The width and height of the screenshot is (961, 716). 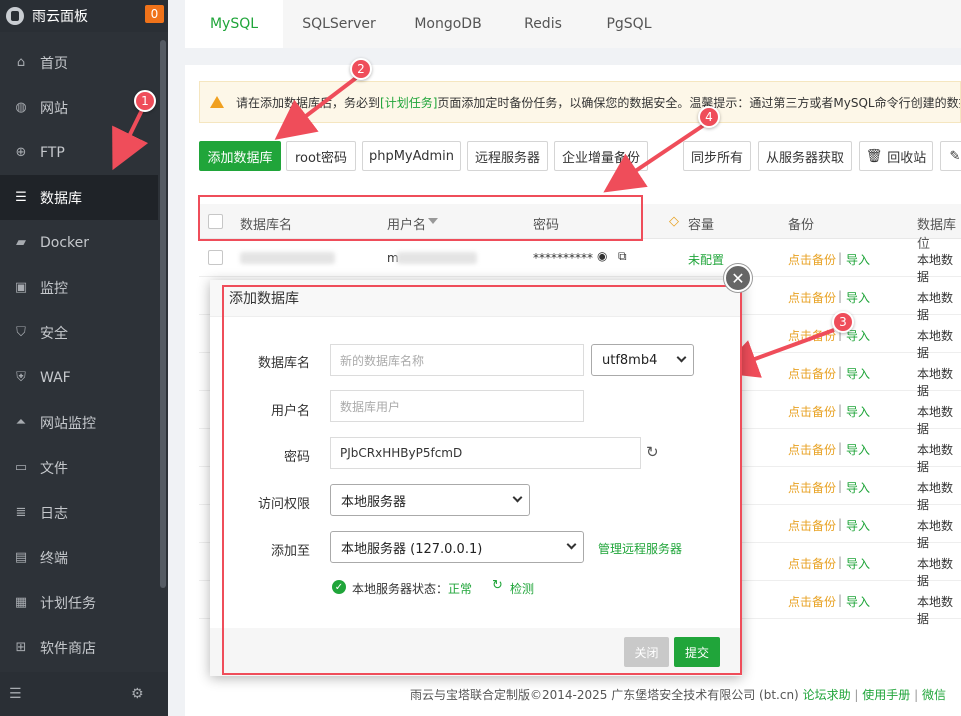 What do you see at coordinates (21, 422) in the screenshot?
I see `chart-icon: ⏶` at bounding box center [21, 422].